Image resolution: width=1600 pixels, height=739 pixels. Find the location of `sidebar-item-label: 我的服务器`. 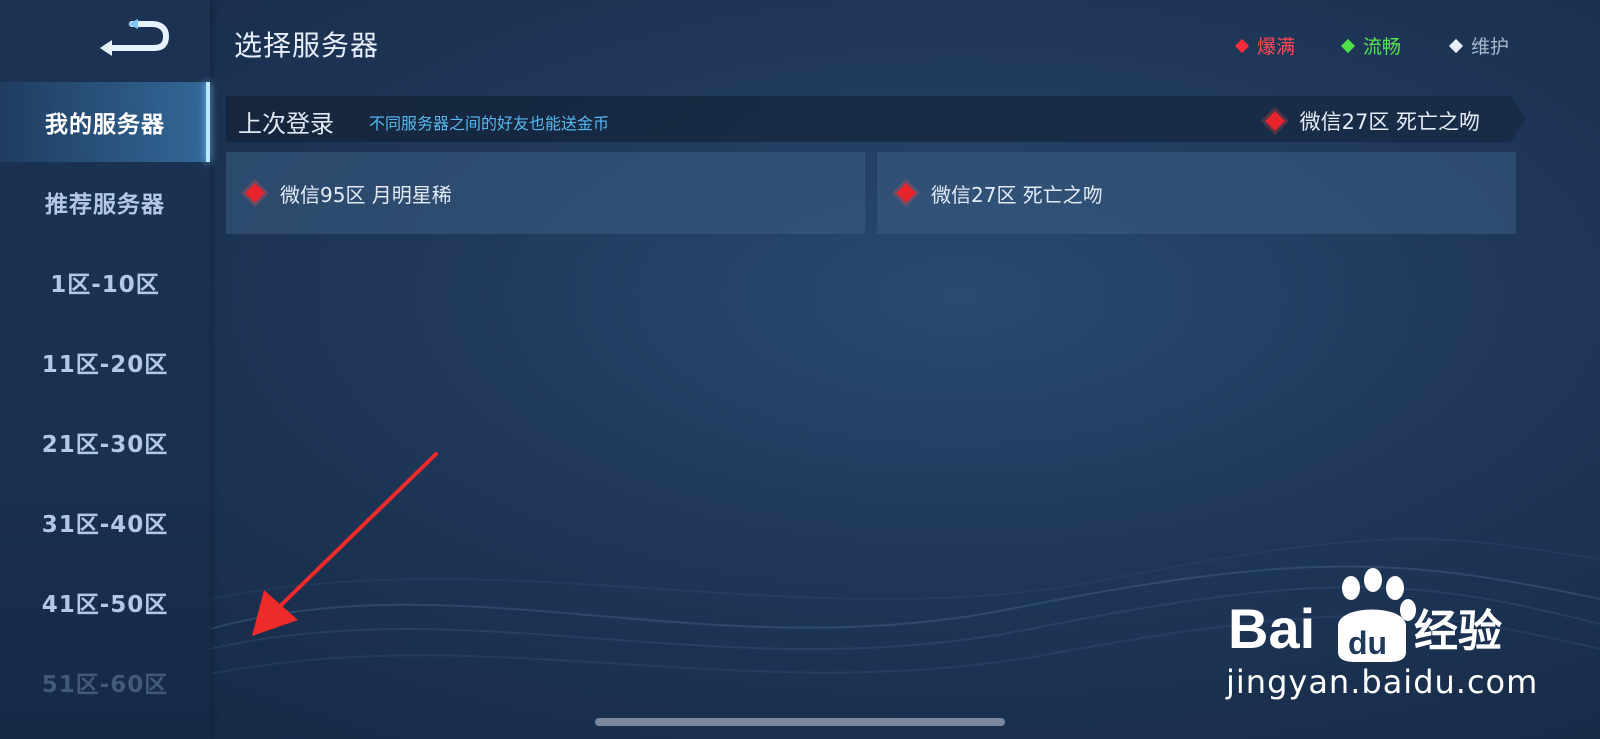

sidebar-item-label: 我的服务器 is located at coordinates (105, 125).